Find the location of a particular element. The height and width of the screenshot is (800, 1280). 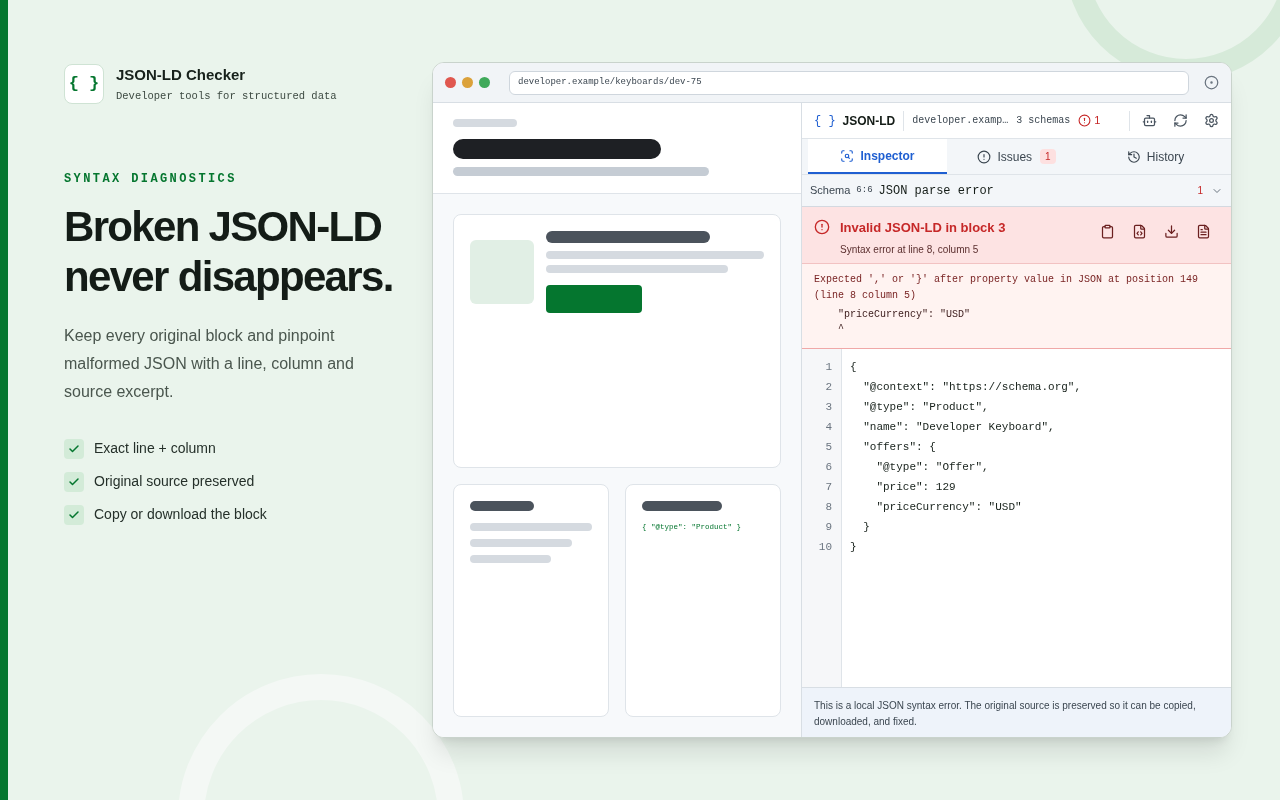

line-number: 9 is located at coordinates (828, 527).